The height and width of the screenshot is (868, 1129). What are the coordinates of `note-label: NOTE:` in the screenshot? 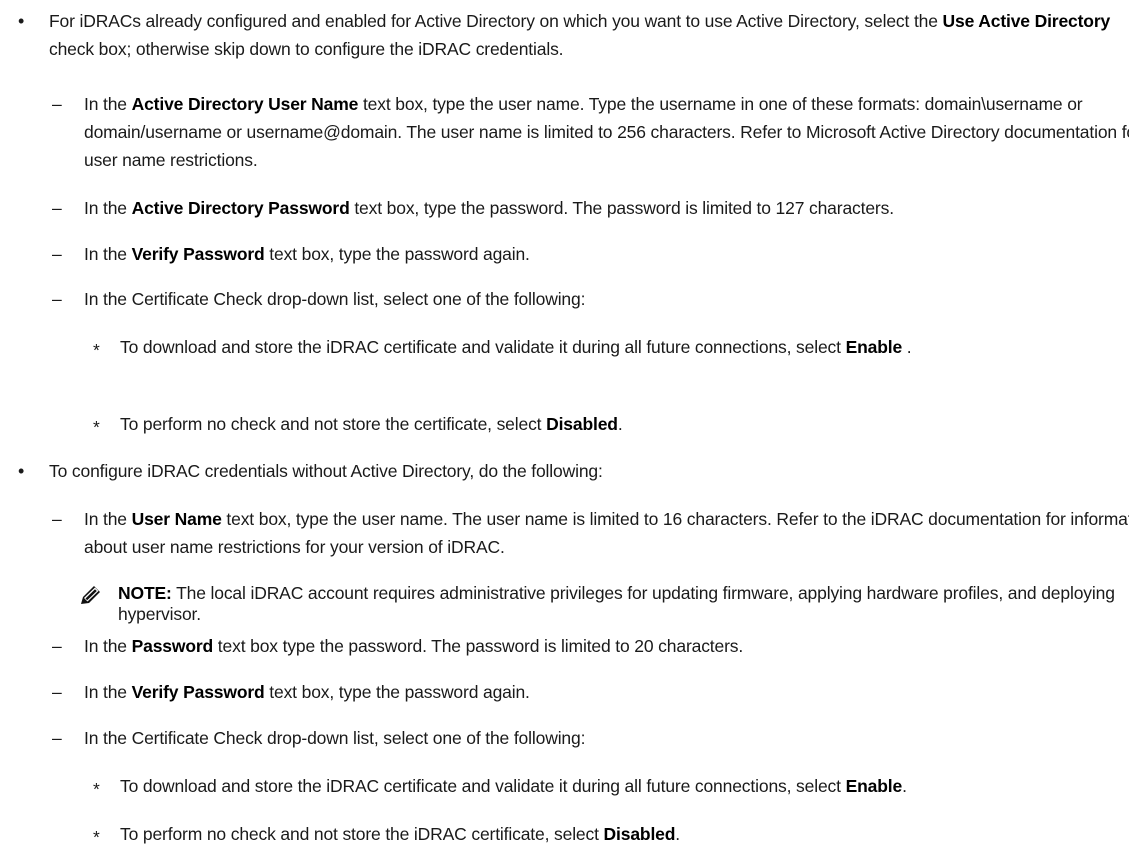 It's located at (145, 593).